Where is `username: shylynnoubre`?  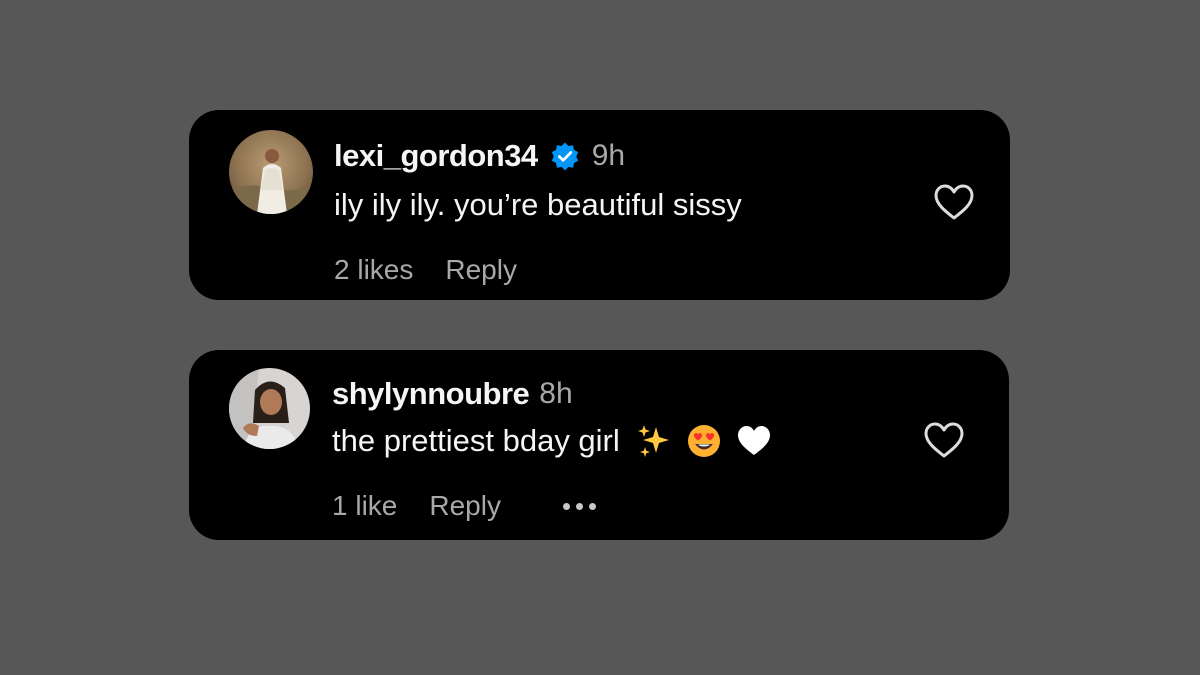
username: shylynnoubre is located at coordinates (431, 394).